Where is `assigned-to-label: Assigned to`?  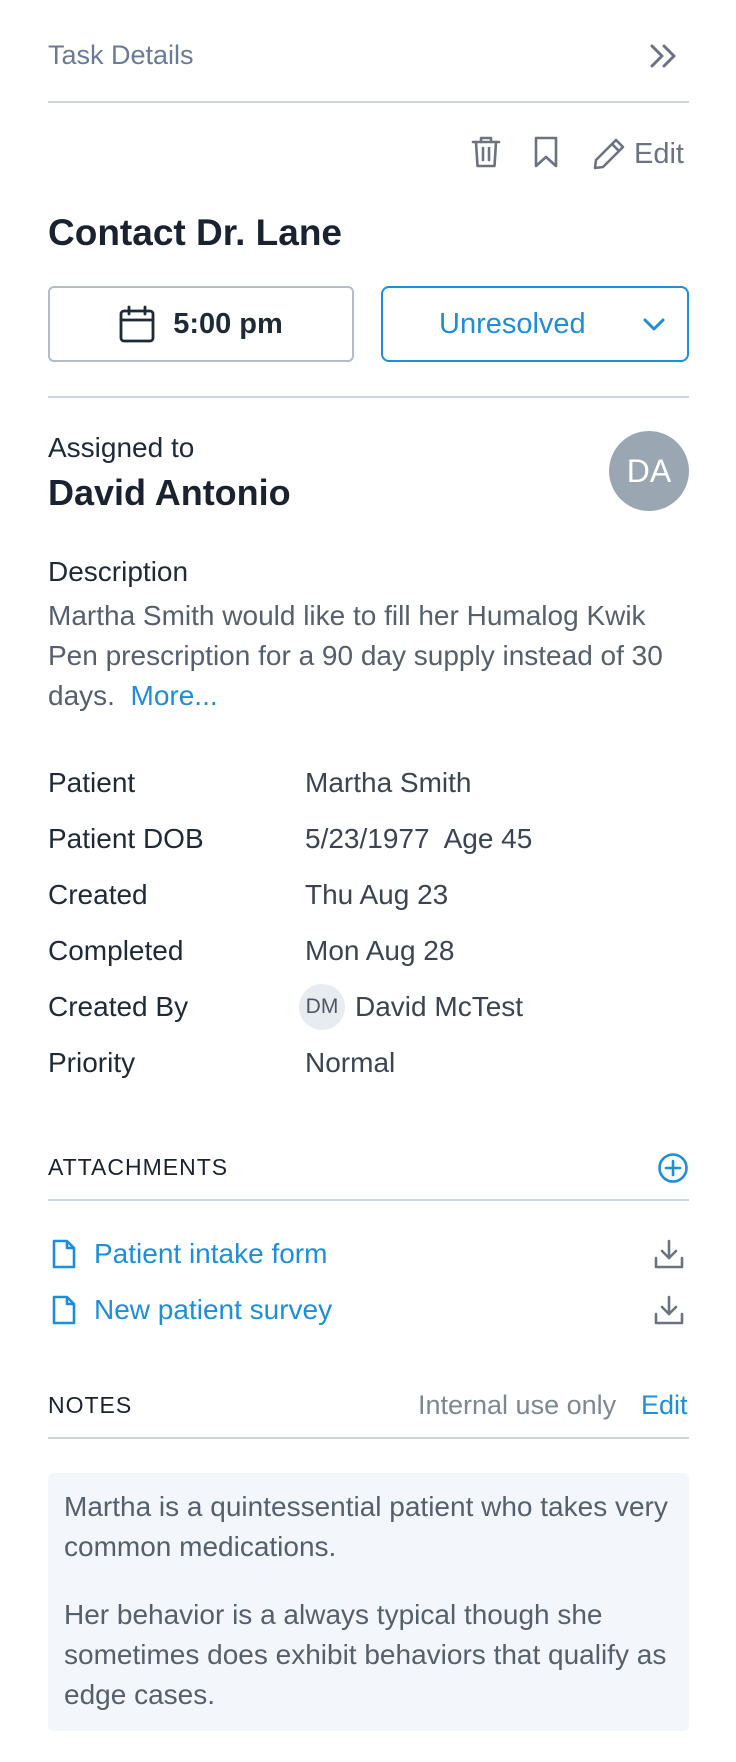 assigned-to-label: Assigned to is located at coordinates (121, 447).